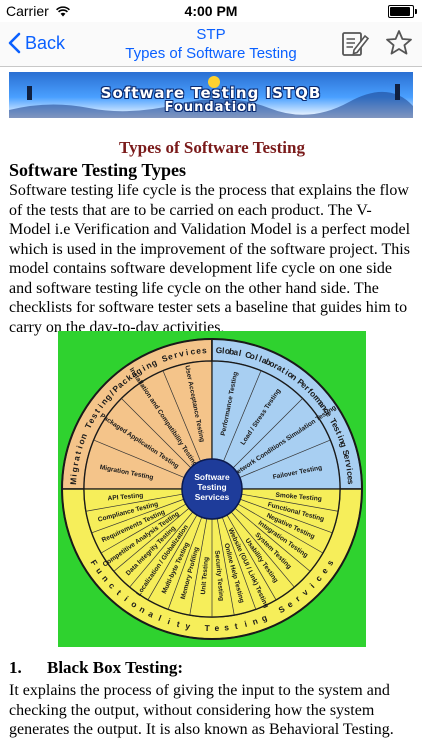 Image resolution: width=422 pixels, height=750 pixels. I want to click on chevron-left-icon, so click(14, 43).